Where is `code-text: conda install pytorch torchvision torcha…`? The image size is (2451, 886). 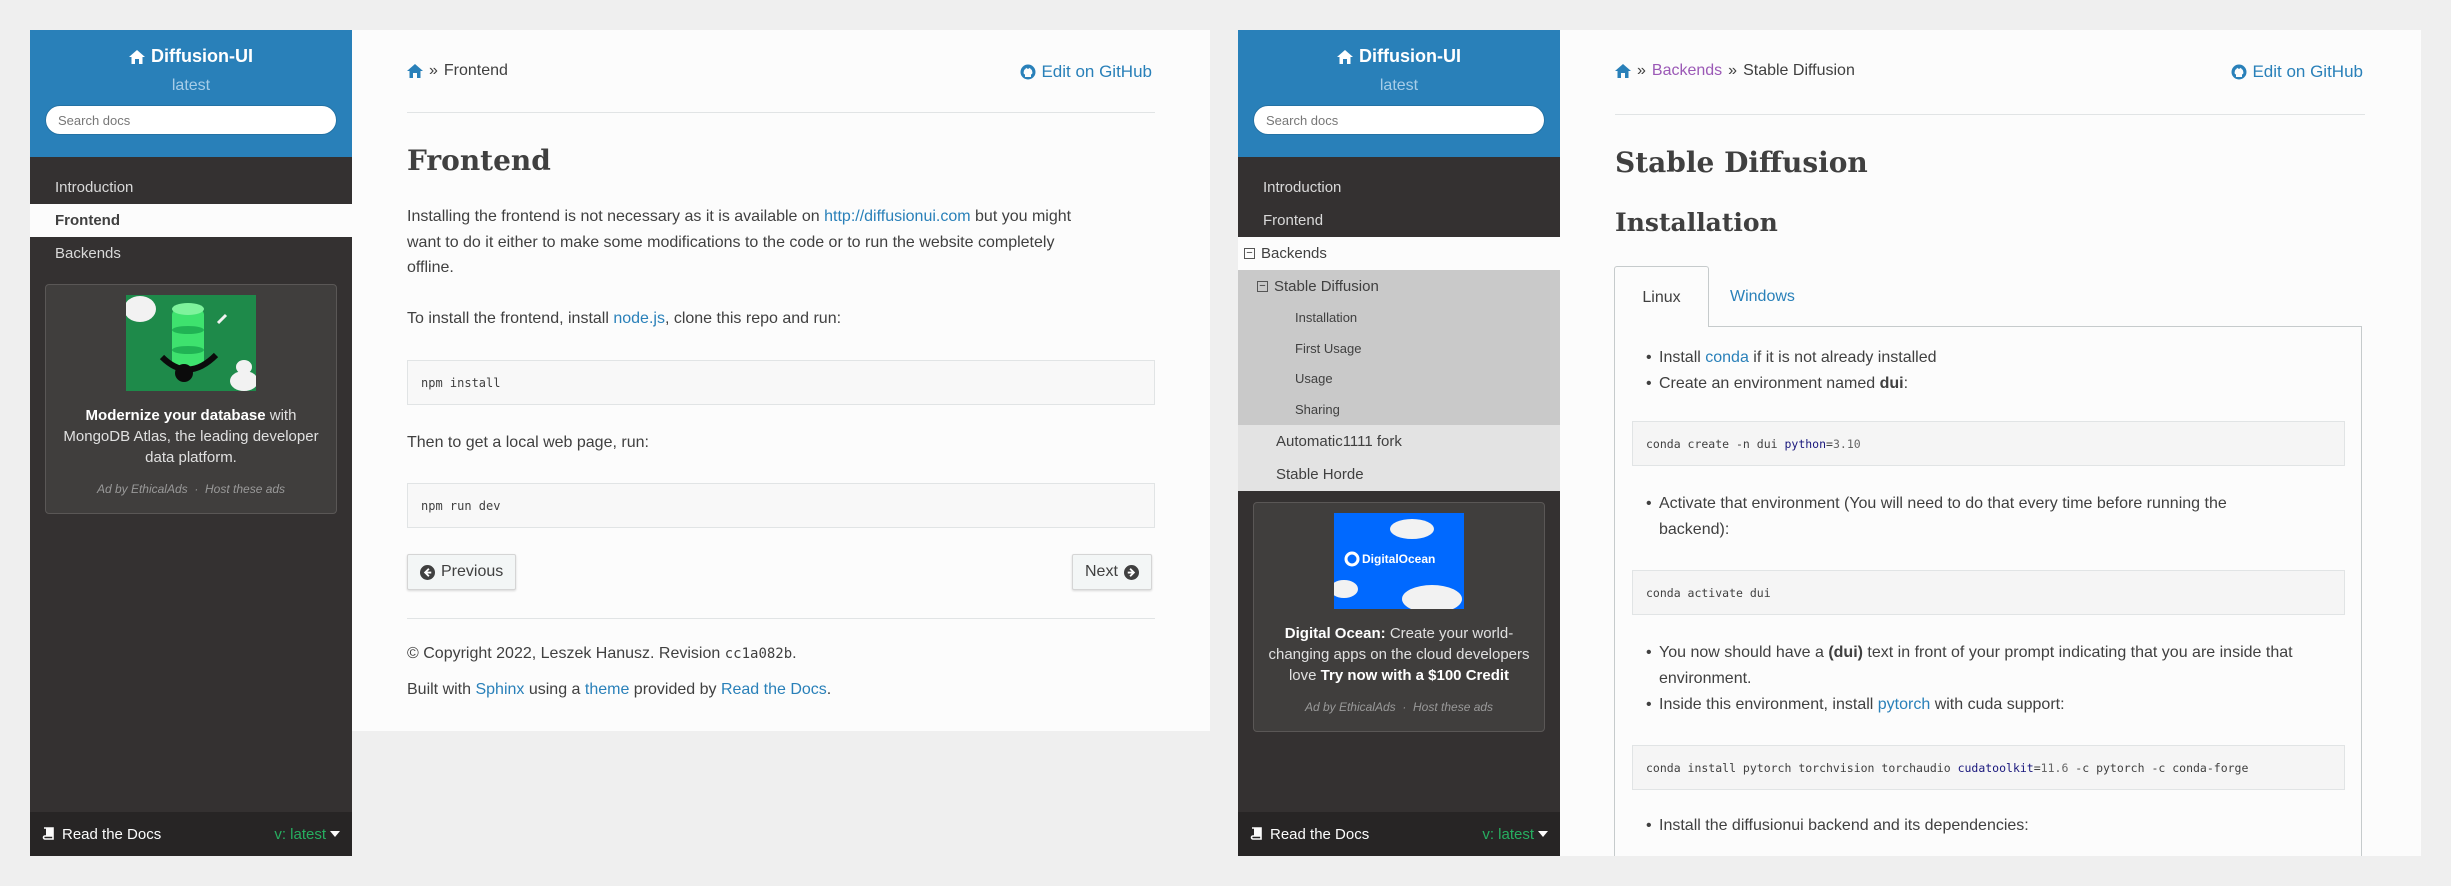 code-text: conda install pytorch torchvision torcha… is located at coordinates (1802, 768).